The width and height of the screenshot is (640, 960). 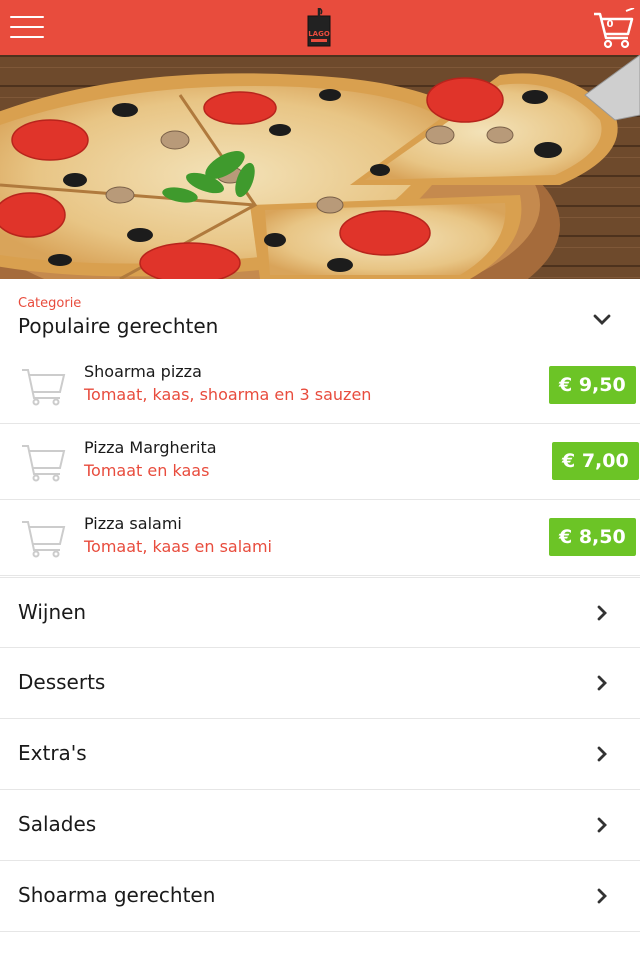 What do you see at coordinates (320, 612) in the screenshot?
I see `category-item-wijnen: Wijnen` at bounding box center [320, 612].